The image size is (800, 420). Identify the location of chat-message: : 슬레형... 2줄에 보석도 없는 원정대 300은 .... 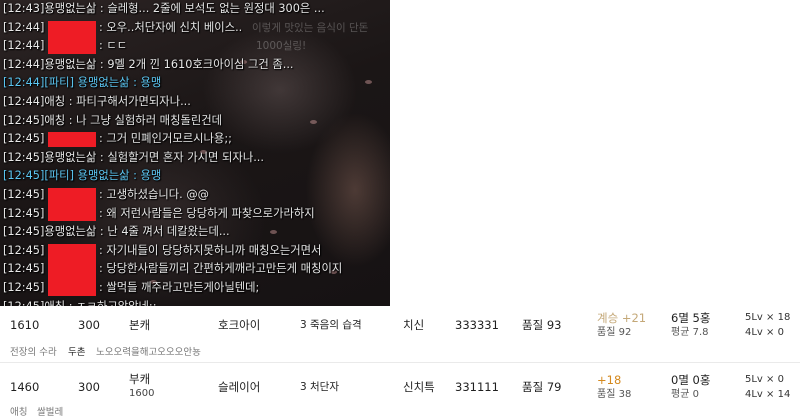
(210, 8).